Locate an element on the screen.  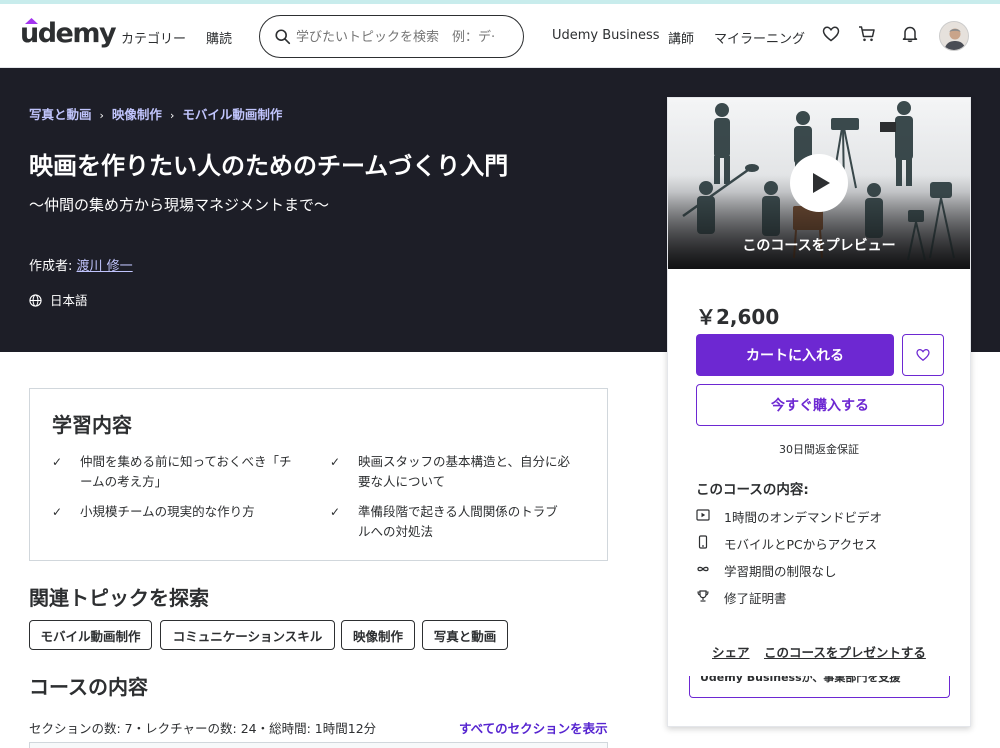
topic-button: 写真と動画 is located at coordinates (465, 635).